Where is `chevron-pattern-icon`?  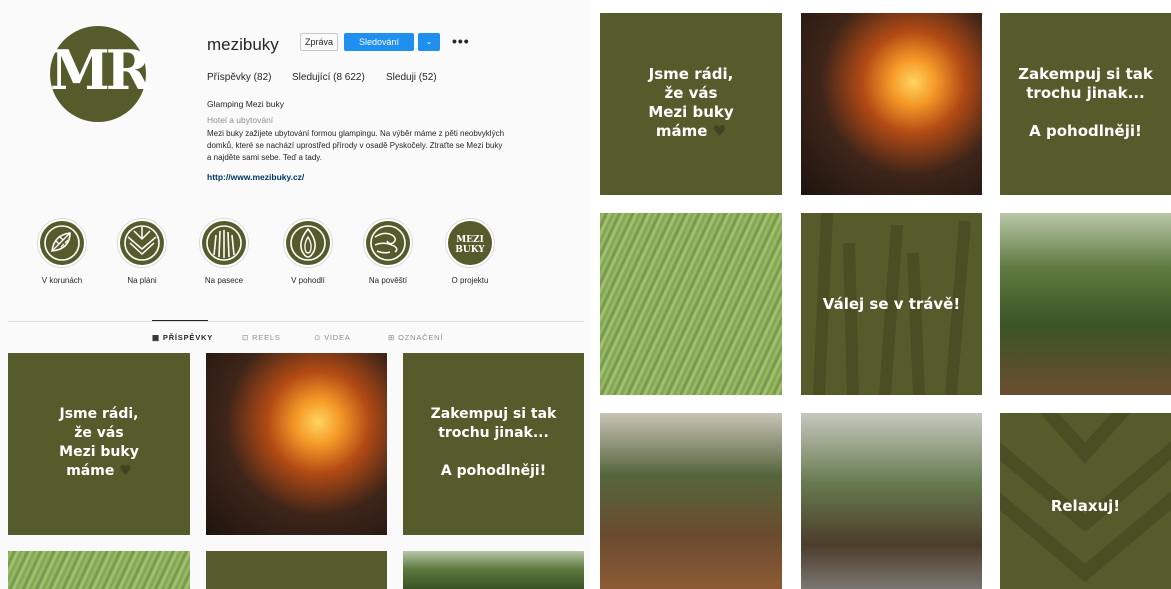
chevron-pattern-icon is located at coordinates (142, 243).